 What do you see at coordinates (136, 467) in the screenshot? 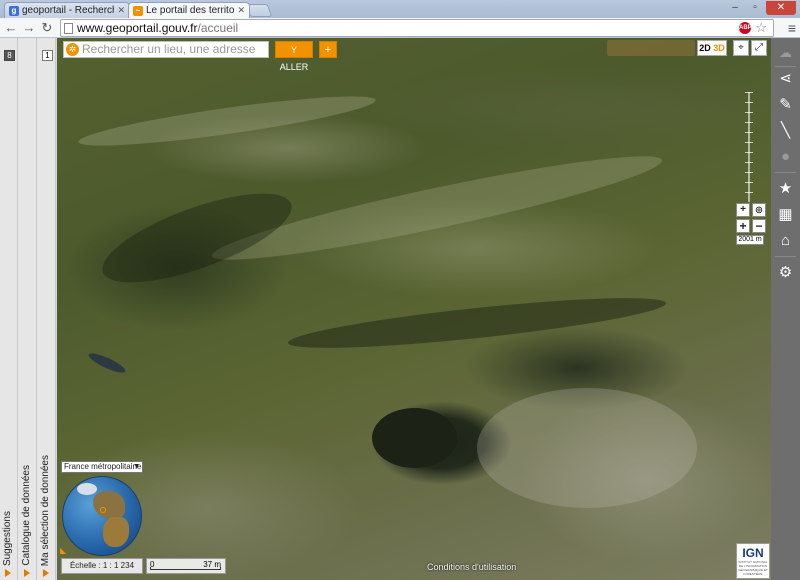
I see `chevron-down-icon: ▼` at bounding box center [136, 467].